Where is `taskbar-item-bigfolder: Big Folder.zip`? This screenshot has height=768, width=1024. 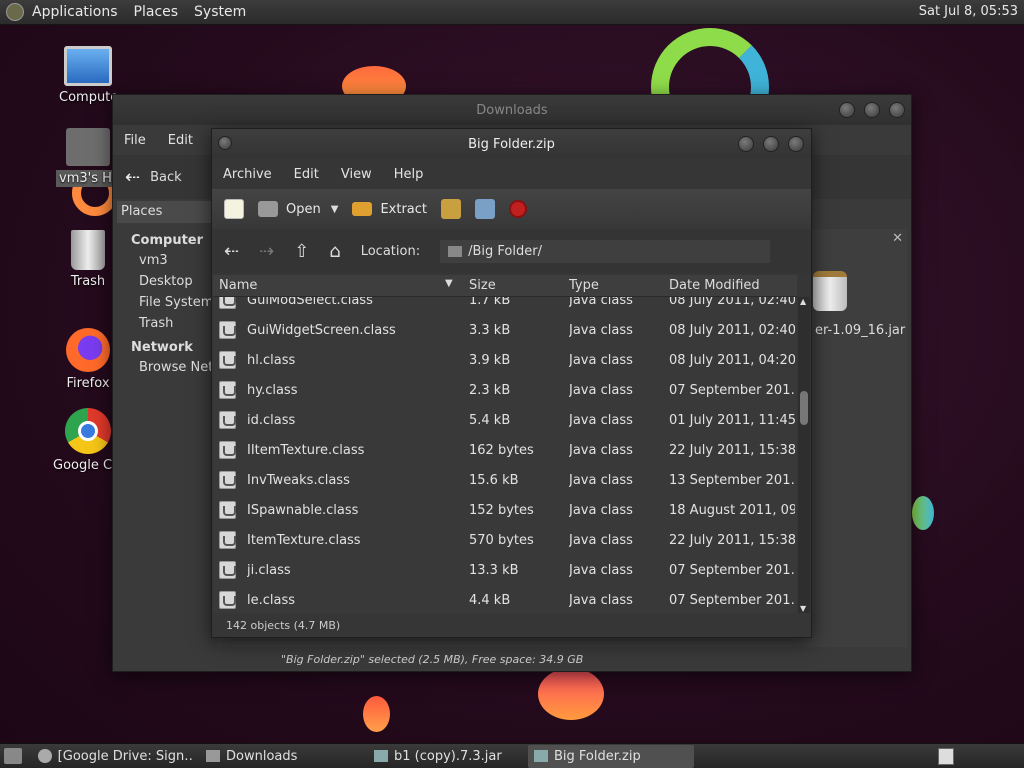
taskbar-item-bigfolder: Big Folder.zip is located at coordinates (611, 756).